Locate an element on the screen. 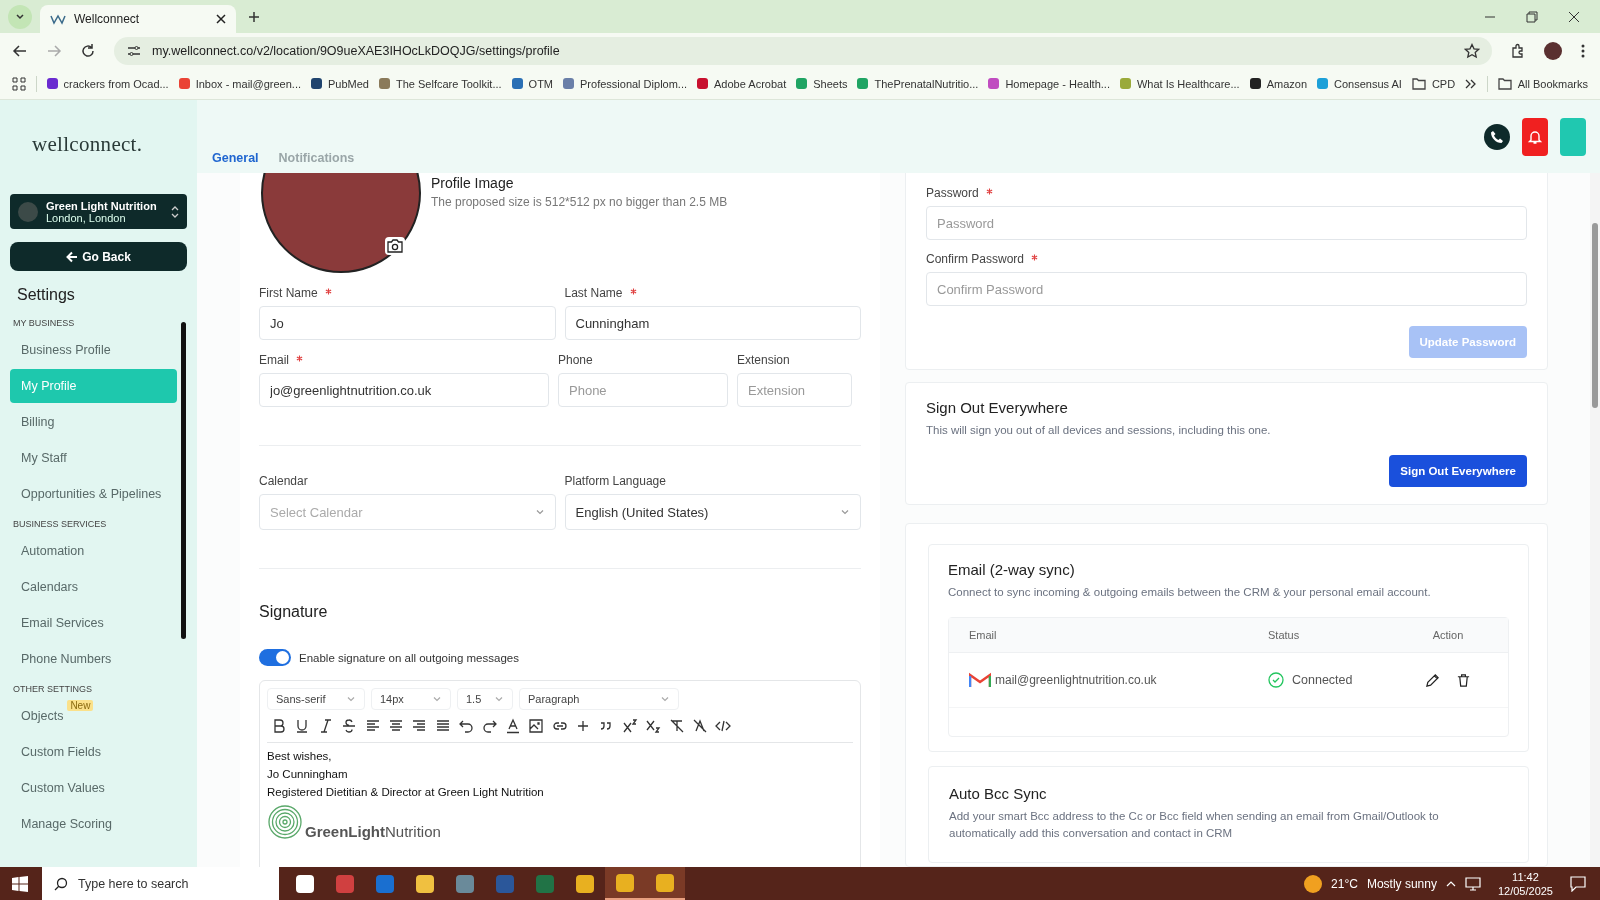 The image size is (1600, 900). all-bookmarks-button: All Bookmarks is located at coordinates (1542, 83).